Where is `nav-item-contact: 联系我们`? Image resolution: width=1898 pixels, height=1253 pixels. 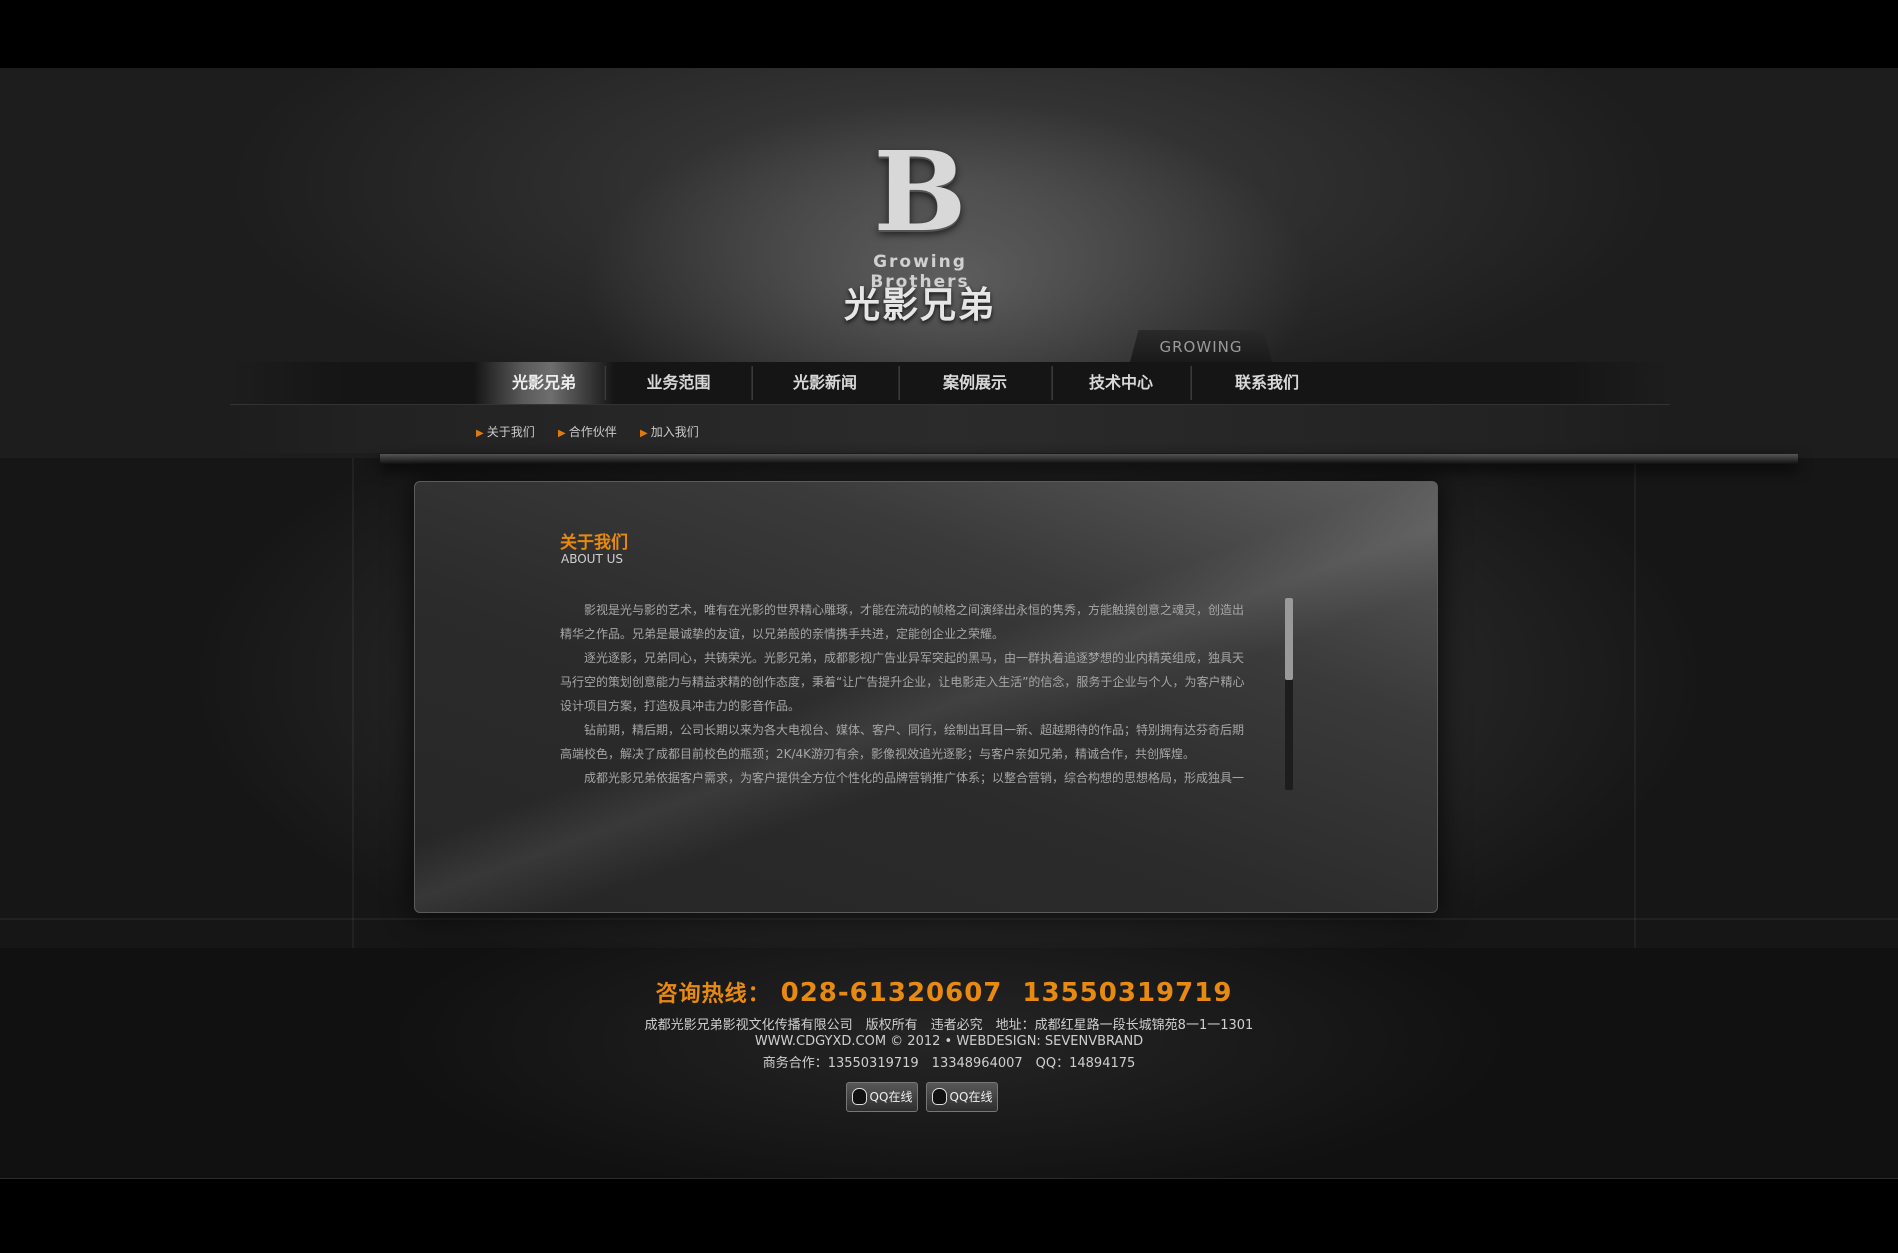
nav-item-contact: 联系我们 is located at coordinates (1267, 383).